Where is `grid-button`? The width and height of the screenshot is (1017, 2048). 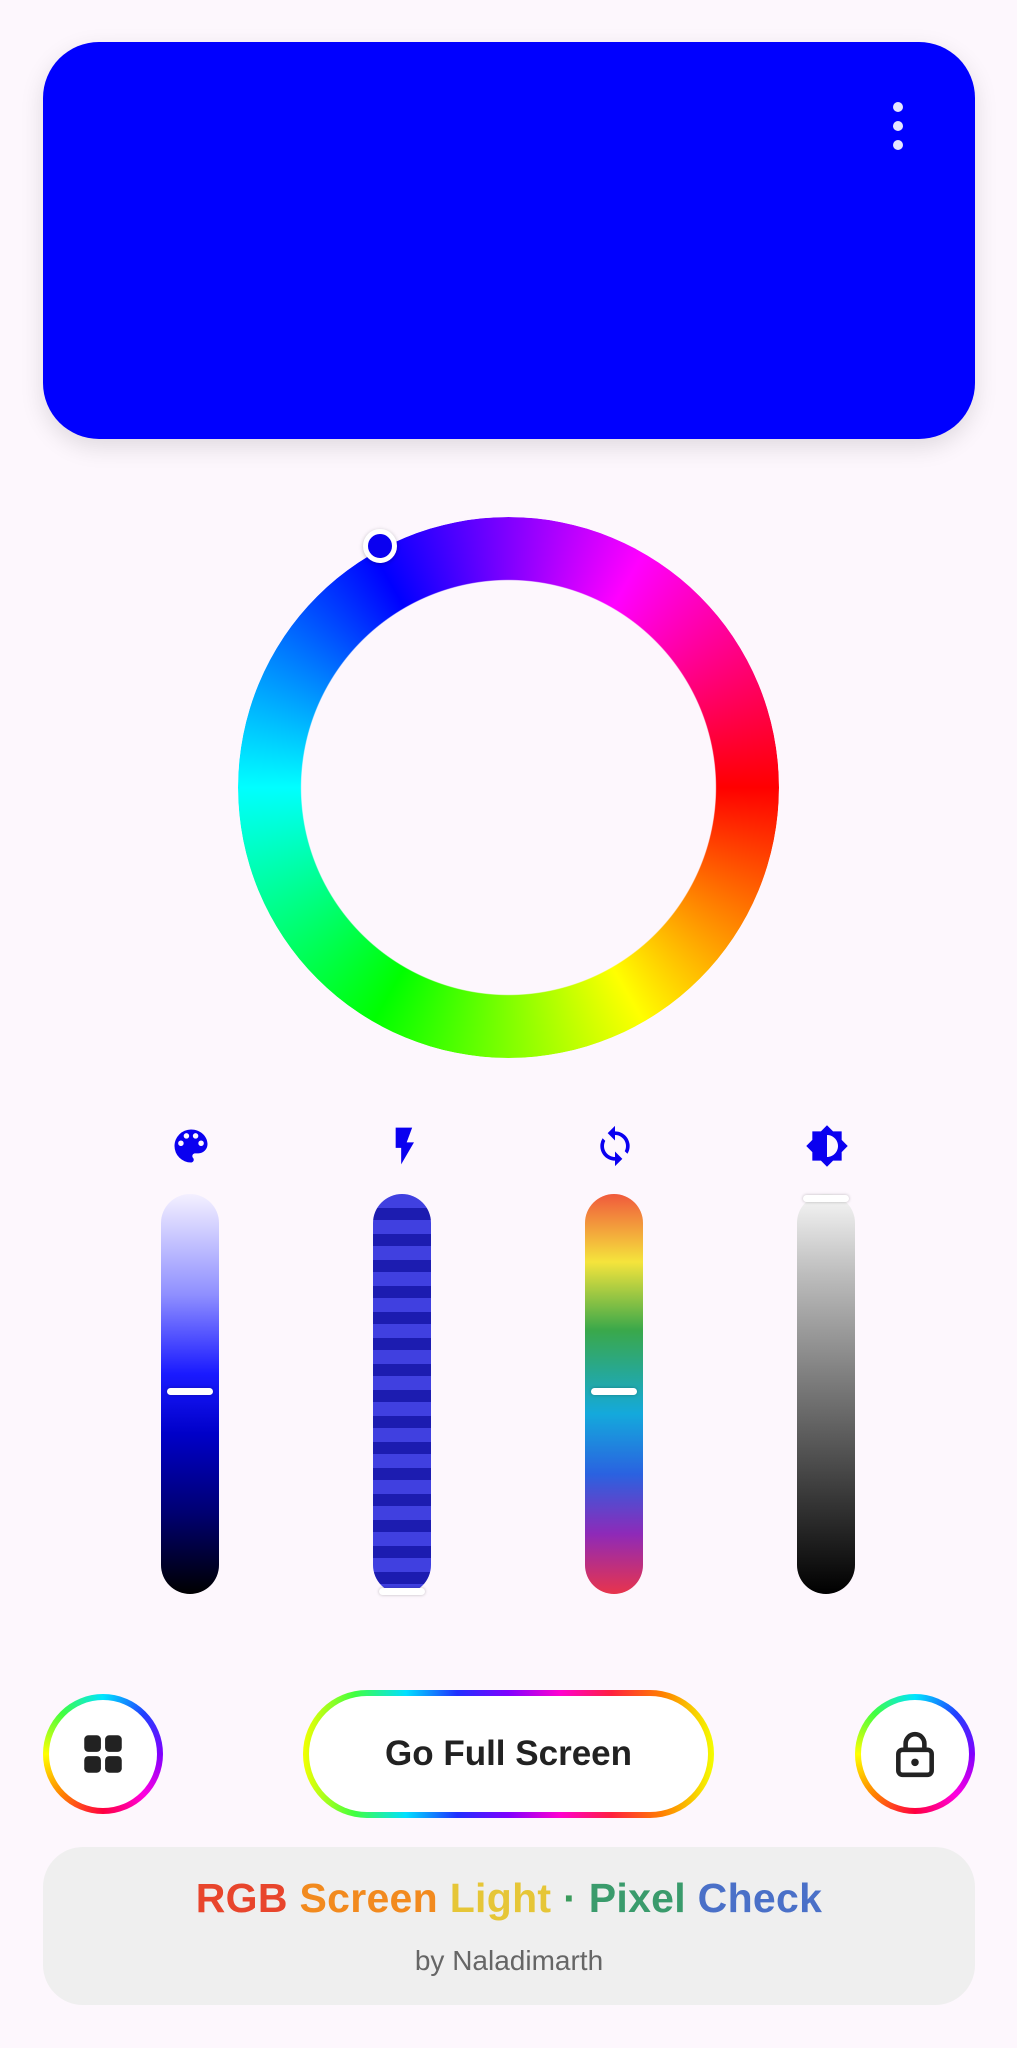
grid-button is located at coordinates (103, 1754).